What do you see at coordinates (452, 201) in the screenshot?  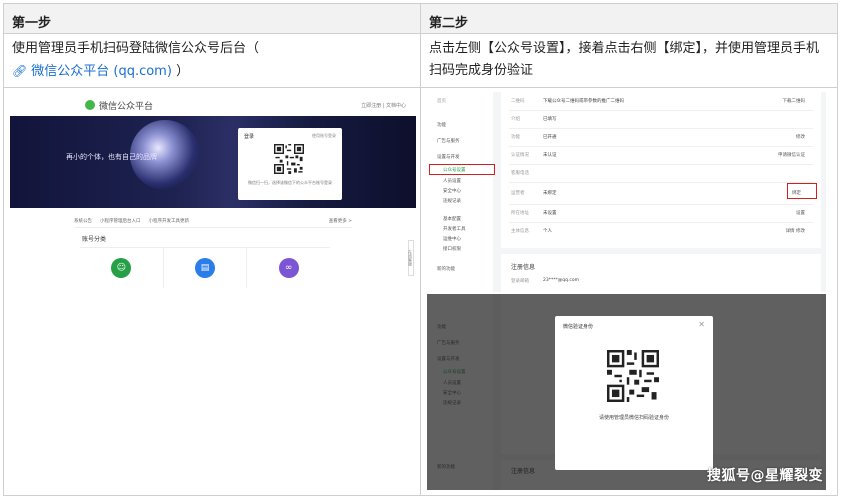 I see `nav-violations: 违规记录` at bounding box center [452, 201].